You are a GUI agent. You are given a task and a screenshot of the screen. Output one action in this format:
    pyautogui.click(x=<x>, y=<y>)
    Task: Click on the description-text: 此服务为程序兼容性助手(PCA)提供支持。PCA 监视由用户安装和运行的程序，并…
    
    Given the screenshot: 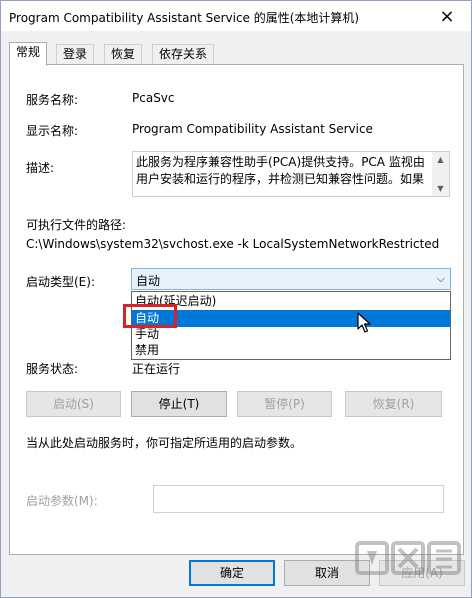 What is the action you would take?
    pyautogui.click(x=280, y=170)
    